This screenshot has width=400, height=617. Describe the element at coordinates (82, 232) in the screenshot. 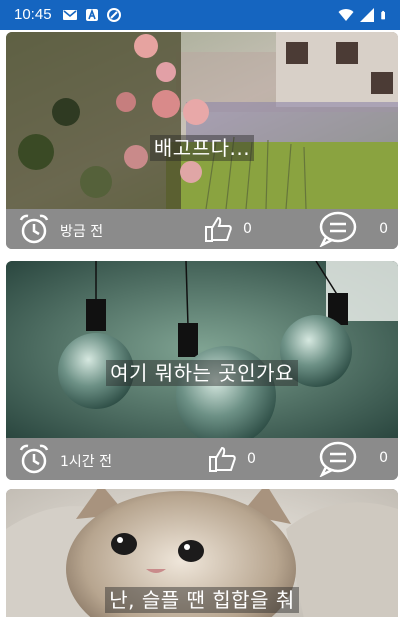

I see `post-time: 방금 전` at that location.